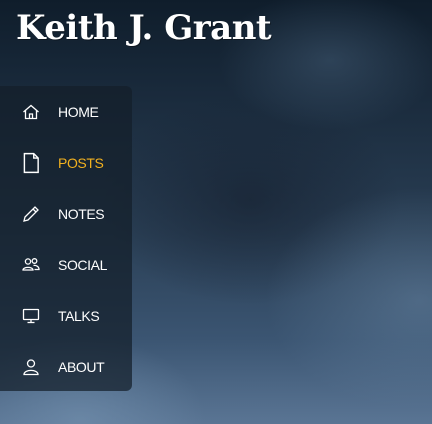 Image resolution: width=432 pixels, height=424 pixels. Describe the element at coordinates (79, 315) in the screenshot. I see `nav-label-talks: TALKS` at that location.